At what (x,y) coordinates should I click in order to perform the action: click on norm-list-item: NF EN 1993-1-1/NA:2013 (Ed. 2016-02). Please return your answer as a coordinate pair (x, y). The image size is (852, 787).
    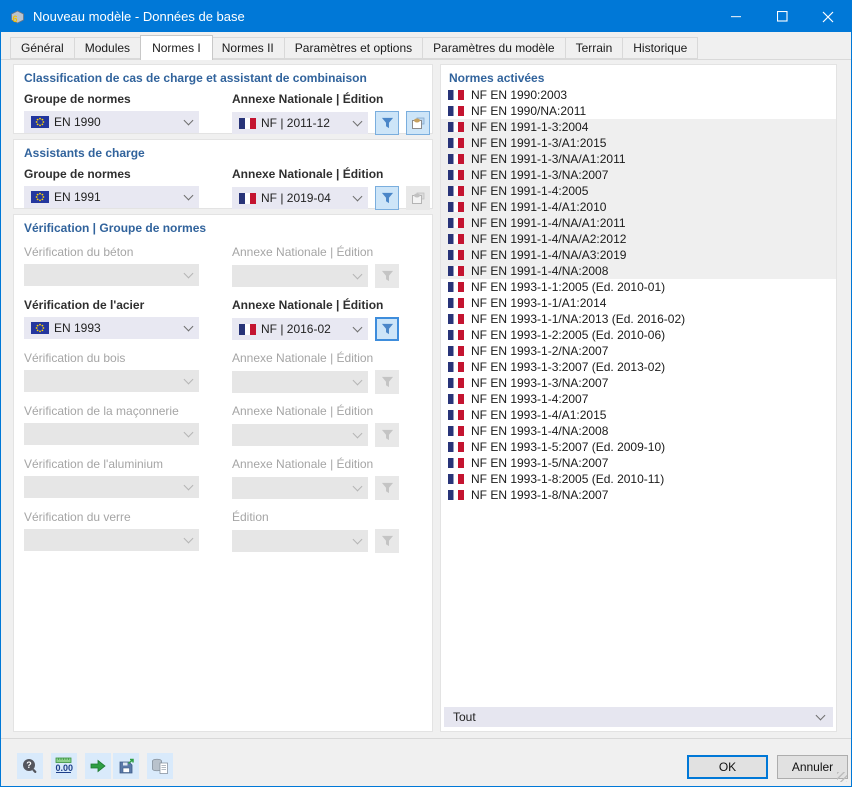
    Looking at the image, I should click on (638, 319).